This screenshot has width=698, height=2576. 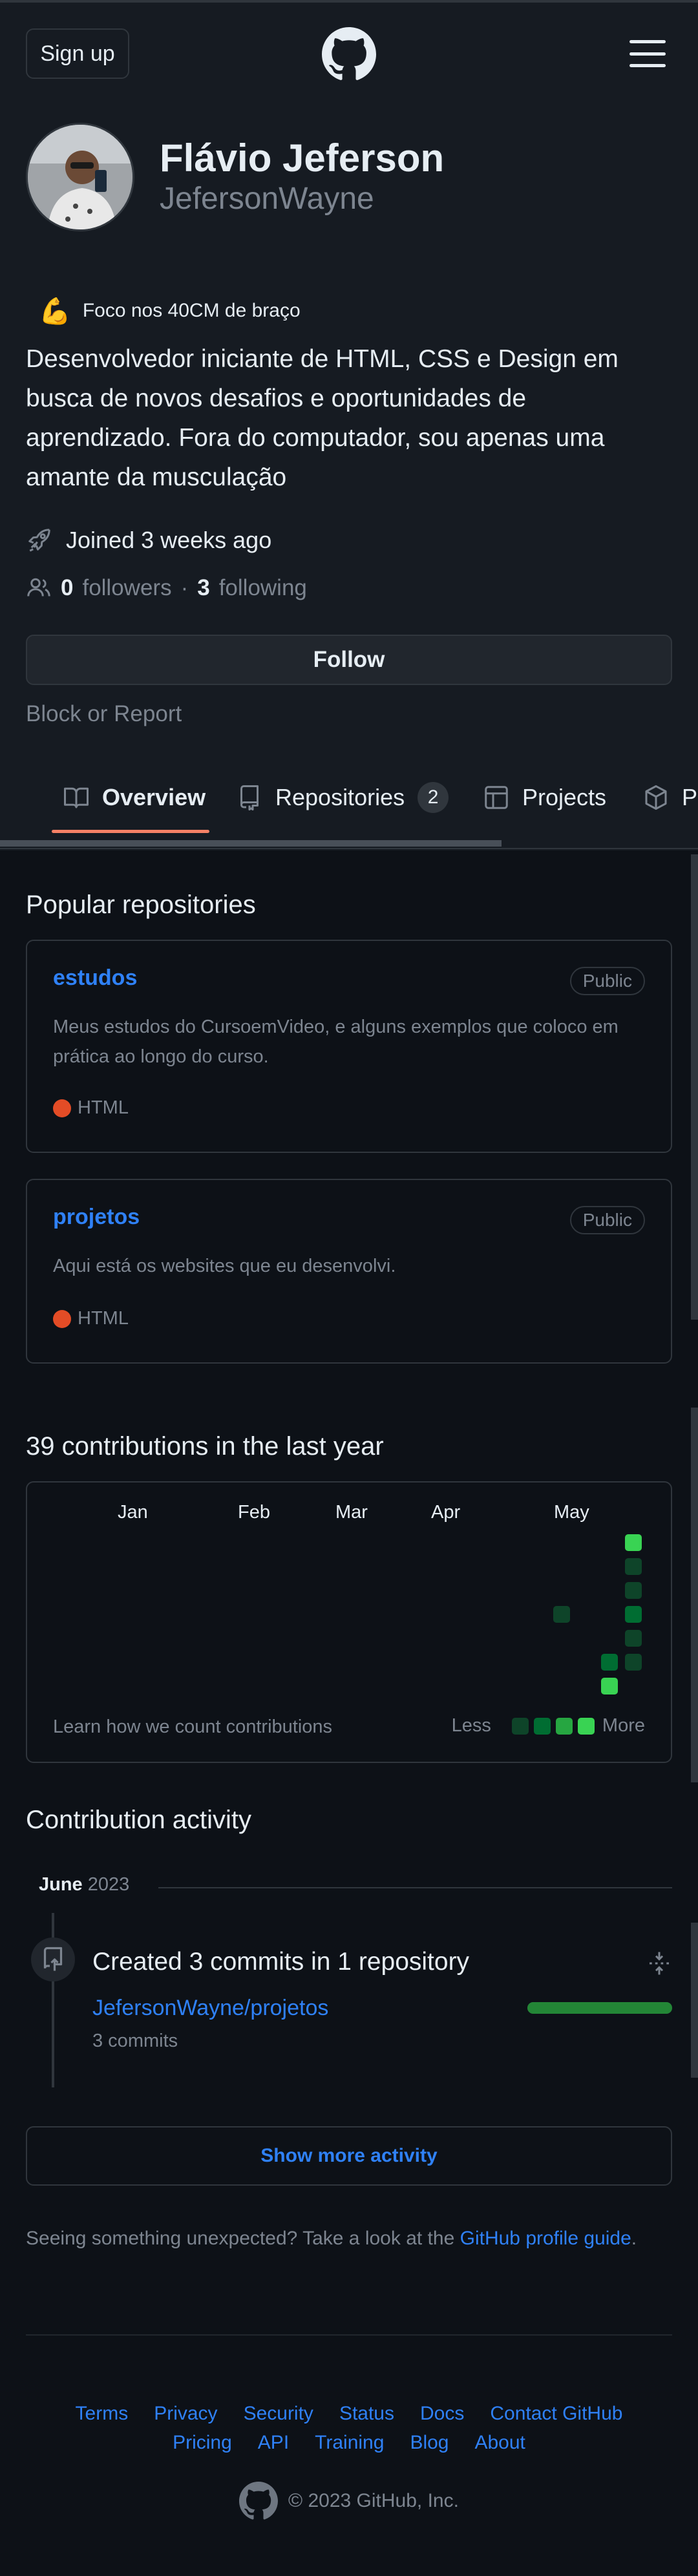 I want to click on avatar, so click(x=80, y=177).